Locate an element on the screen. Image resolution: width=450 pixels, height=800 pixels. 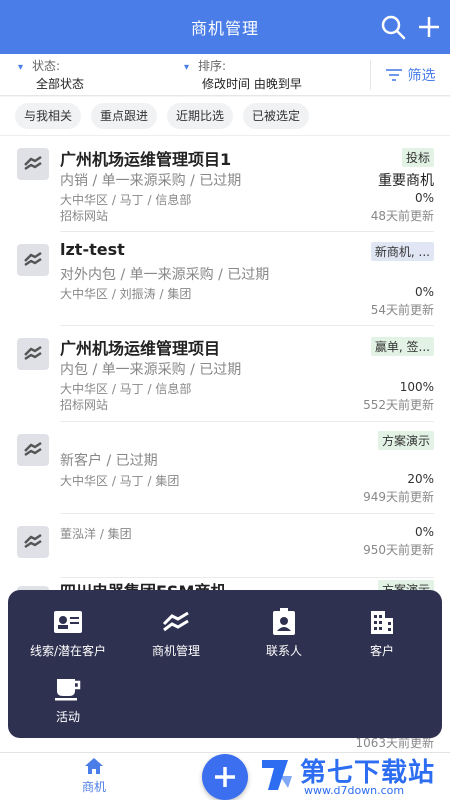
contact-badge-icon is located at coordinates (284, 622).